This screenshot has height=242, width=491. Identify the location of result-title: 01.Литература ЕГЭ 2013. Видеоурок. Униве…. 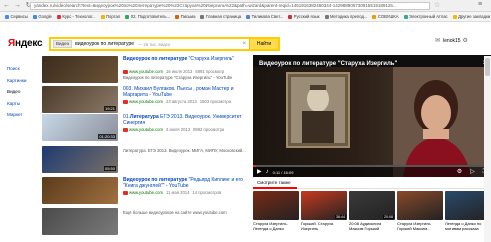
(185, 120).